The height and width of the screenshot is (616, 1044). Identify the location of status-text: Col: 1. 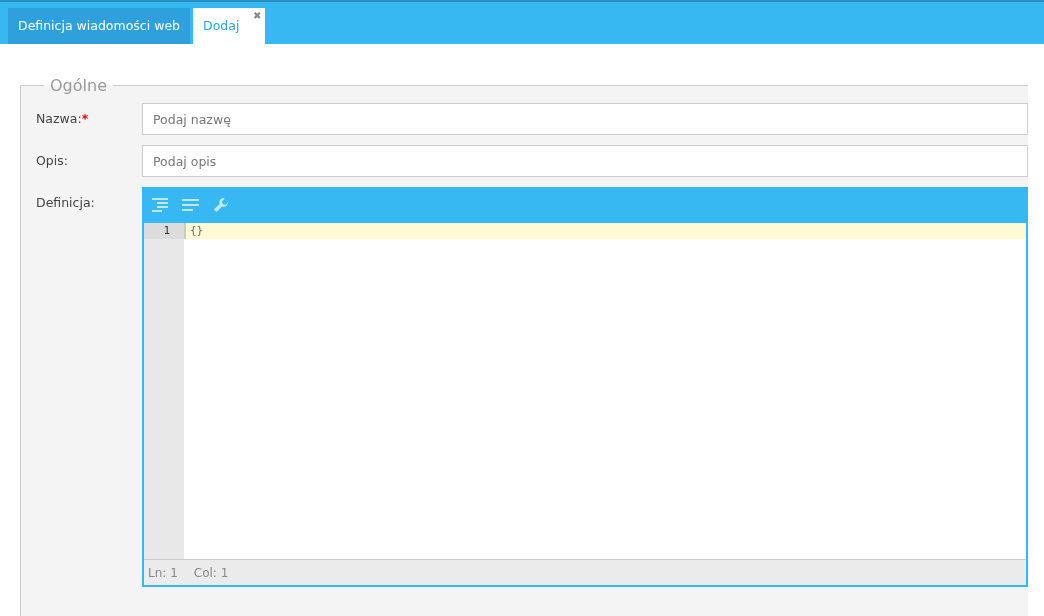
(211, 572).